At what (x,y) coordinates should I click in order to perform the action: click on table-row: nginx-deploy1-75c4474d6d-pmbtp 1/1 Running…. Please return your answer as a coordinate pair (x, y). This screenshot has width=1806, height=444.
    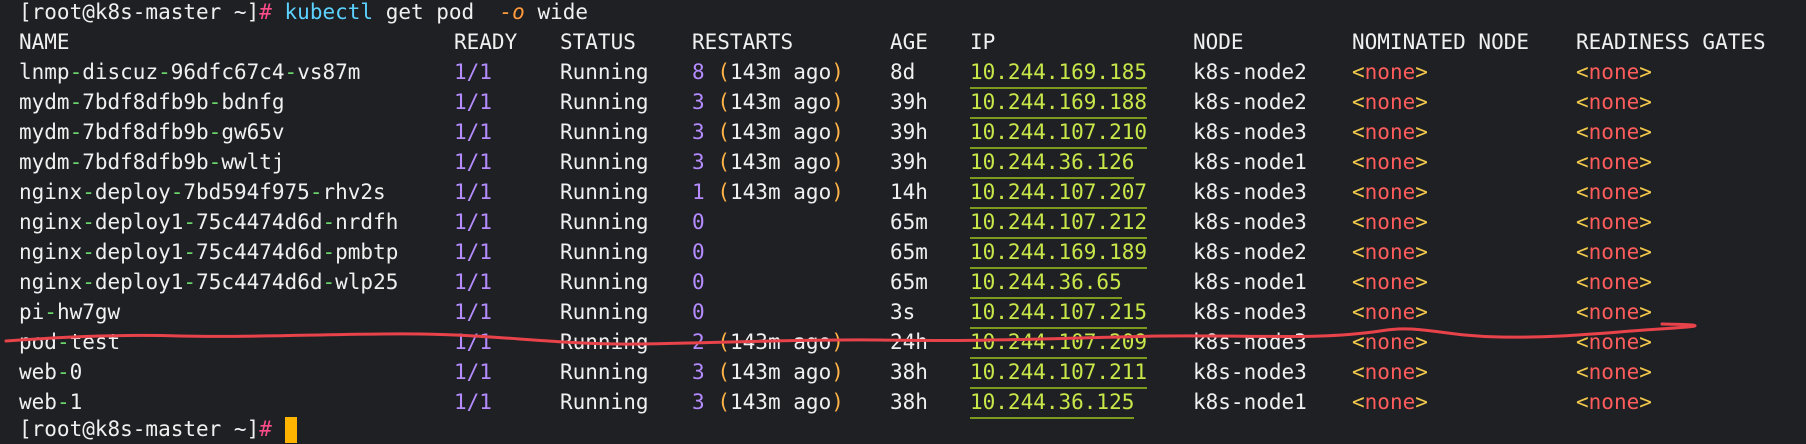
    Looking at the image, I should click on (909, 253).